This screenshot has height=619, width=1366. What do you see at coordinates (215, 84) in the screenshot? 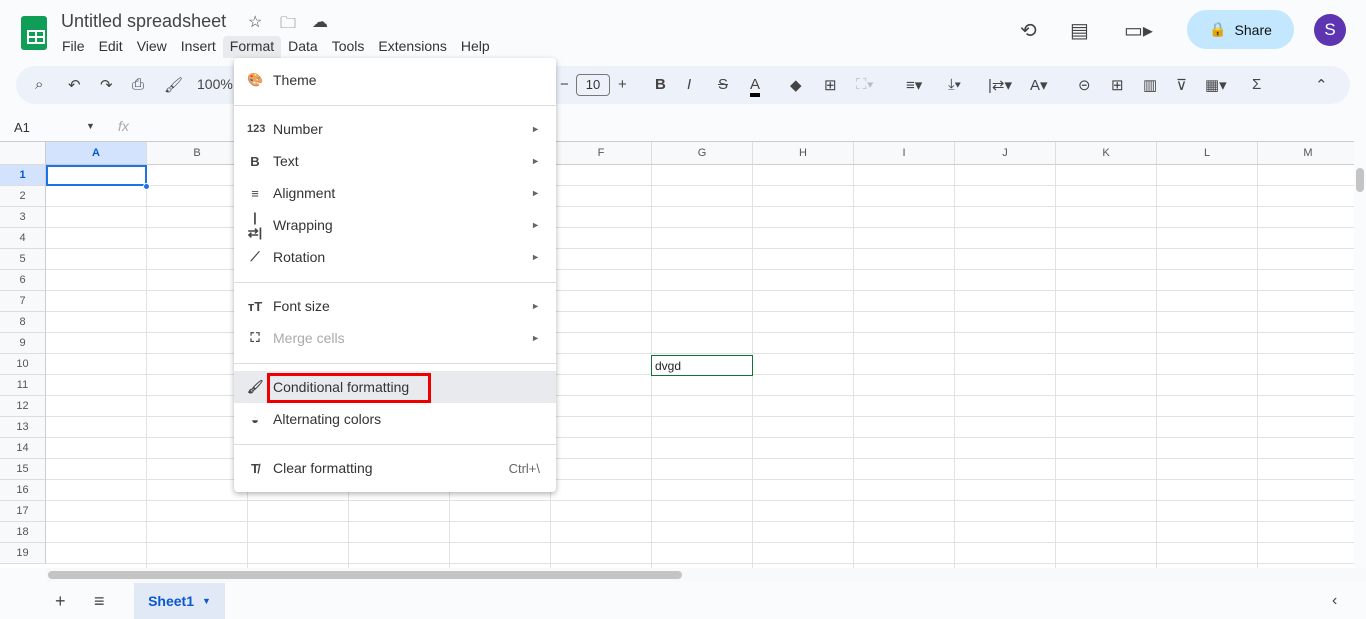
I see `zoom-select: 100%` at bounding box center [215, 84].